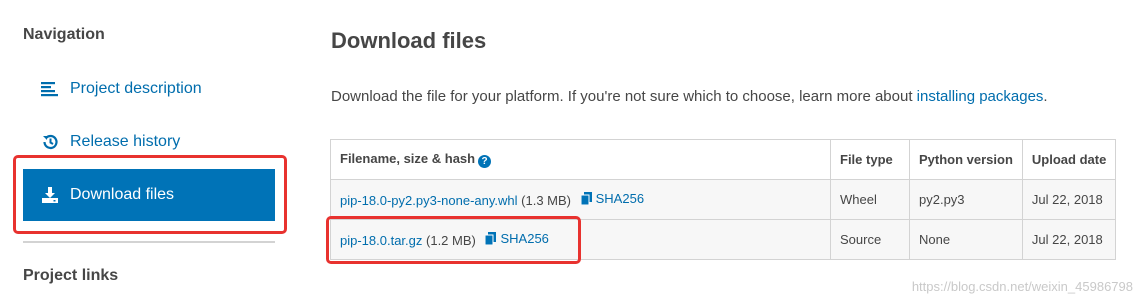  What do you see at coordinates (966, 199) in the screenshot?
I see `python-version-cell: py2.py3` at bounding box center [966, 199].